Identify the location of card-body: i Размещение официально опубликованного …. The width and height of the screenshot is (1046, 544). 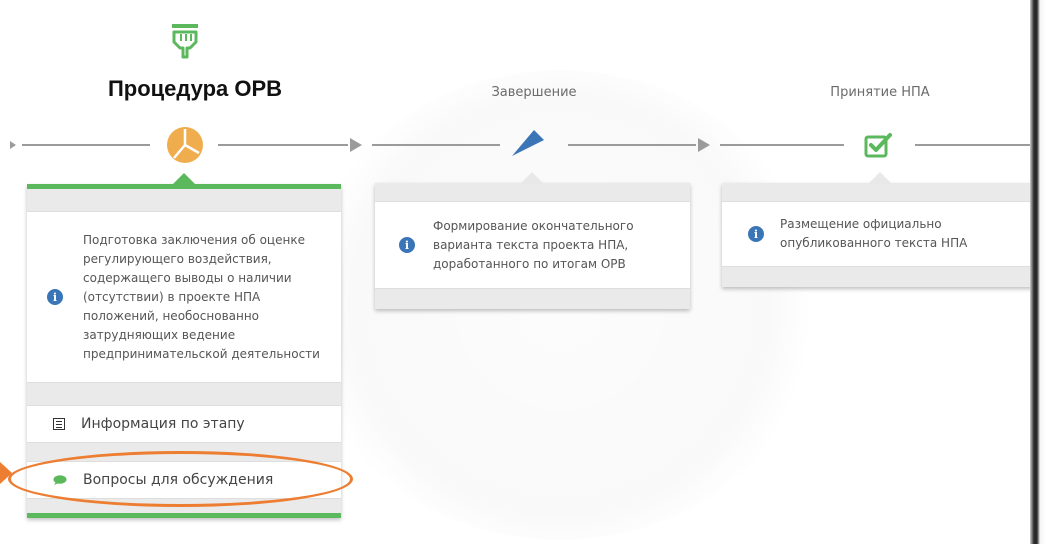
(880, 234).